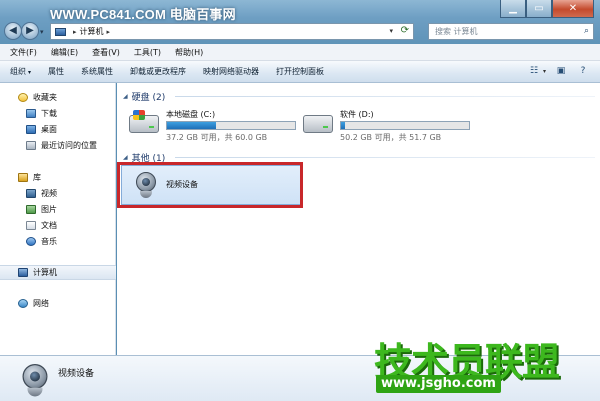 Image resolution: width=600 pixels, height=401 pixels. Describe the element at coordinates (31, 209) in the screenshot. I see `pictures-library-icon` at that location.